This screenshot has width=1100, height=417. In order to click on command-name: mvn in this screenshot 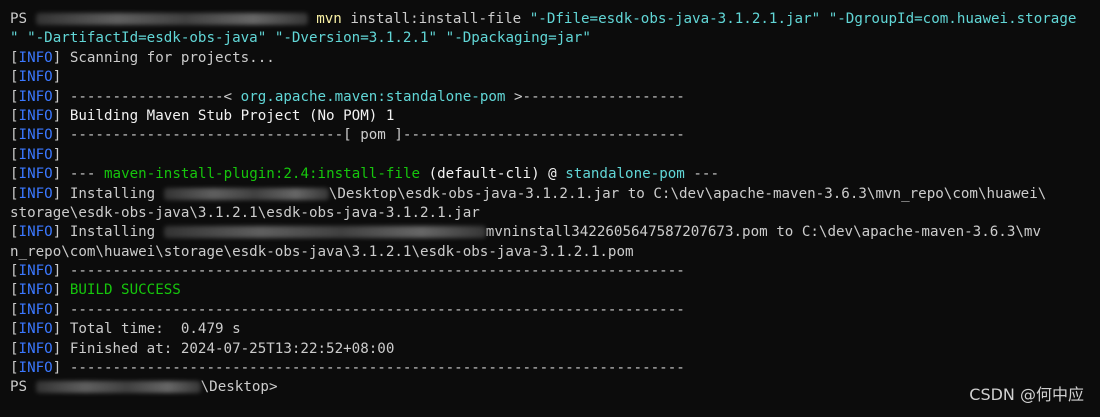, I will do `click(329, 19)`.